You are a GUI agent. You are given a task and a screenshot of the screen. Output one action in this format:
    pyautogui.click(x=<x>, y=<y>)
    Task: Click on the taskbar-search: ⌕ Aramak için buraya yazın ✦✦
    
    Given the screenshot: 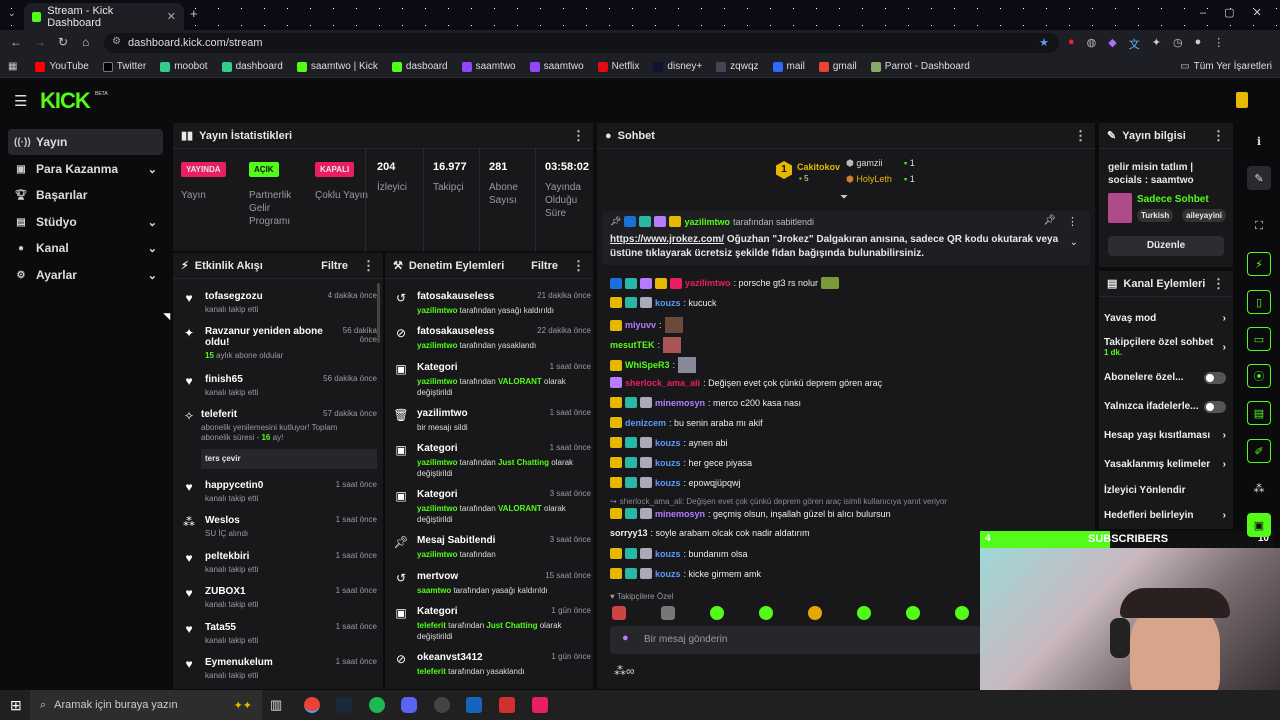 What is the action you would take?
    pyautogui.click(x=146, y=705)
    